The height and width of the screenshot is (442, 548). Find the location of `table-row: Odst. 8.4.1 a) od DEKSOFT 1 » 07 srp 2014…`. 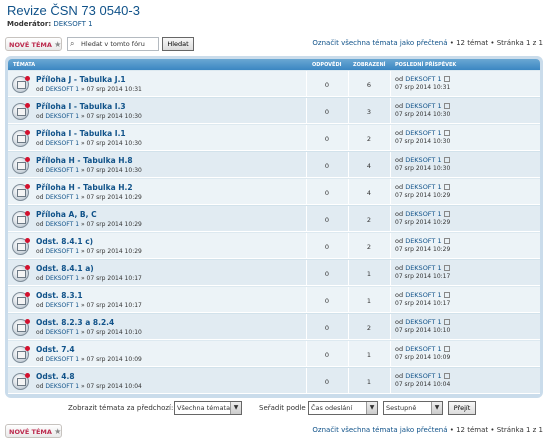

table-row: Odst. 8.4.1 a) od DEKSOFT 1 » 07 srp 2014… is located at coordinates (274, 272).